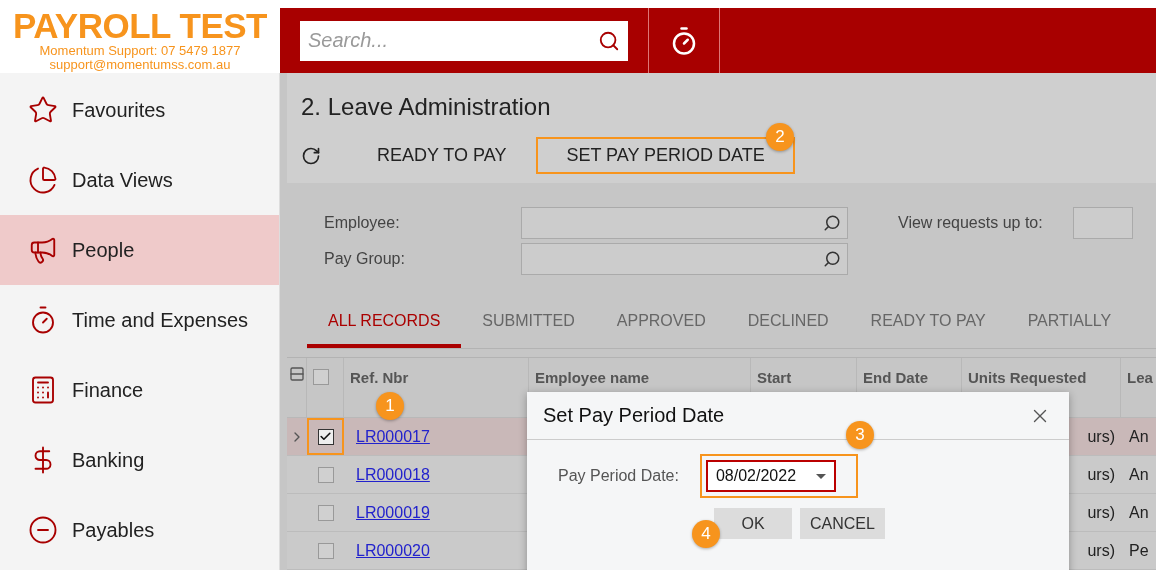  Describe the element at coordinates (311, 155) in the screenshot. I see `refresh-icon` at that location.